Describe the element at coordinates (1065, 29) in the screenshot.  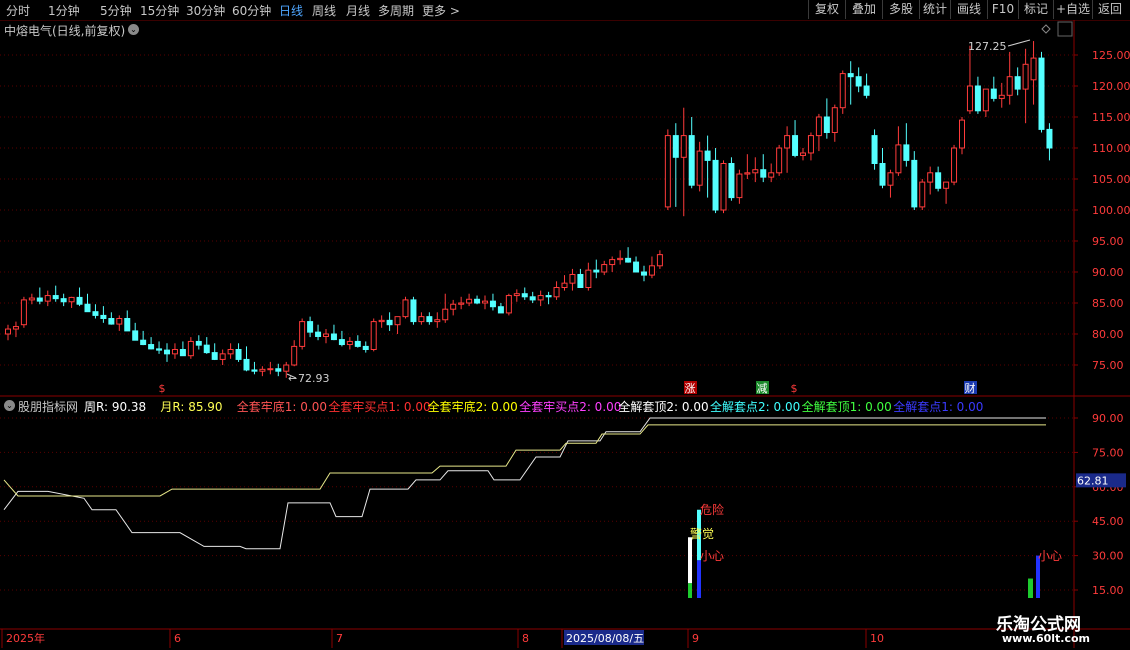
I see `window-toggle-icon` at that location.